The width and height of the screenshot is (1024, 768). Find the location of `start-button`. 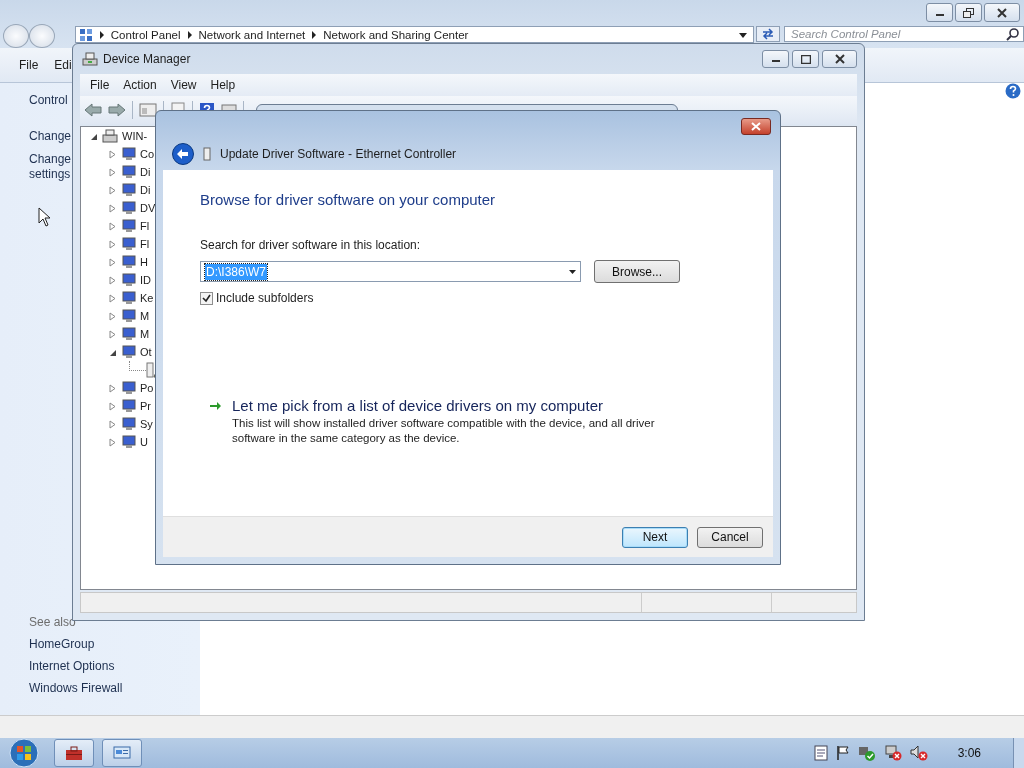

start-button is located at coordinates (24, 753).